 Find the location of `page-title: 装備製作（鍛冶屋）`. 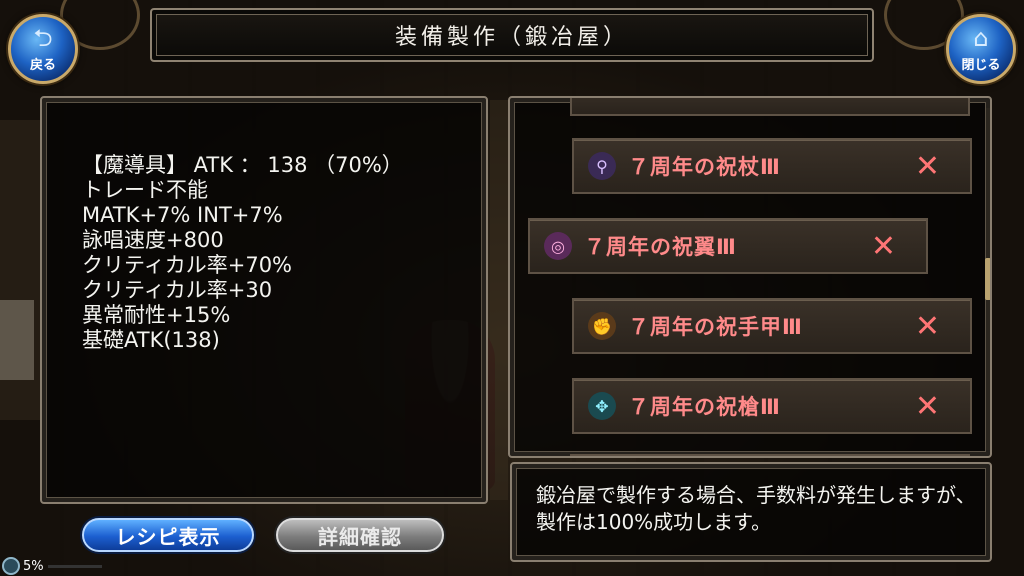

page-title: 装備製作（鍛冶屋） is located at coordinates (511, 37).